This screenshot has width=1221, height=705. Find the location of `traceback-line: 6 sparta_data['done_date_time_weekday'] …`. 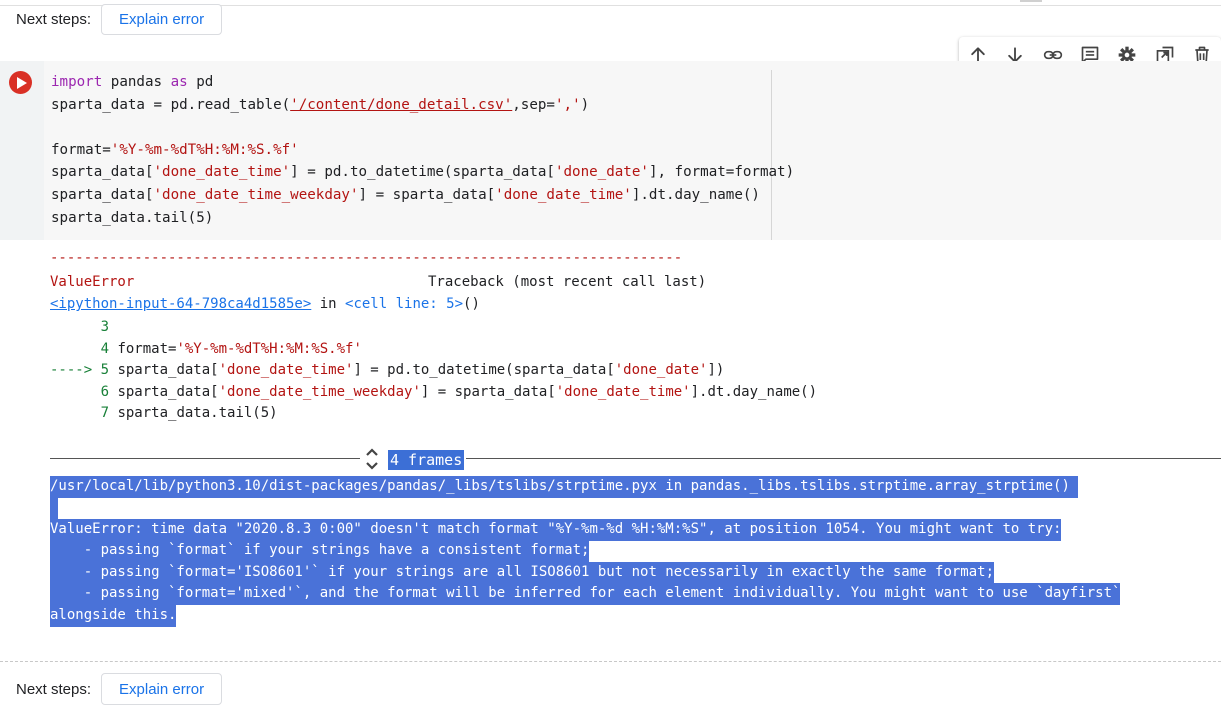

traceback-line: 6 sparta_data['done_date_time_weekday'] … is located at coordinates (434, 391).